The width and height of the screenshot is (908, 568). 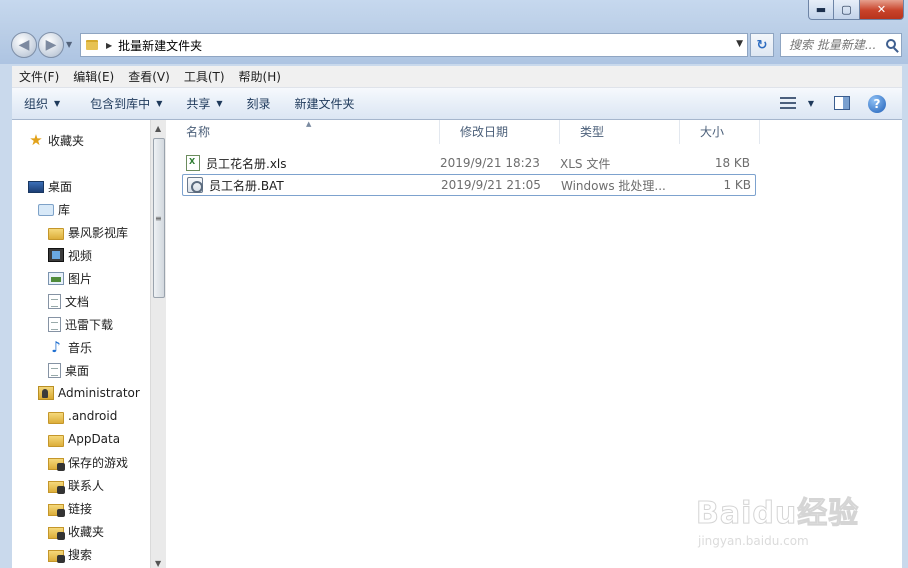 I want to click on nav-item-user-favorites: 收藏夹, so click(x=76, y=531).